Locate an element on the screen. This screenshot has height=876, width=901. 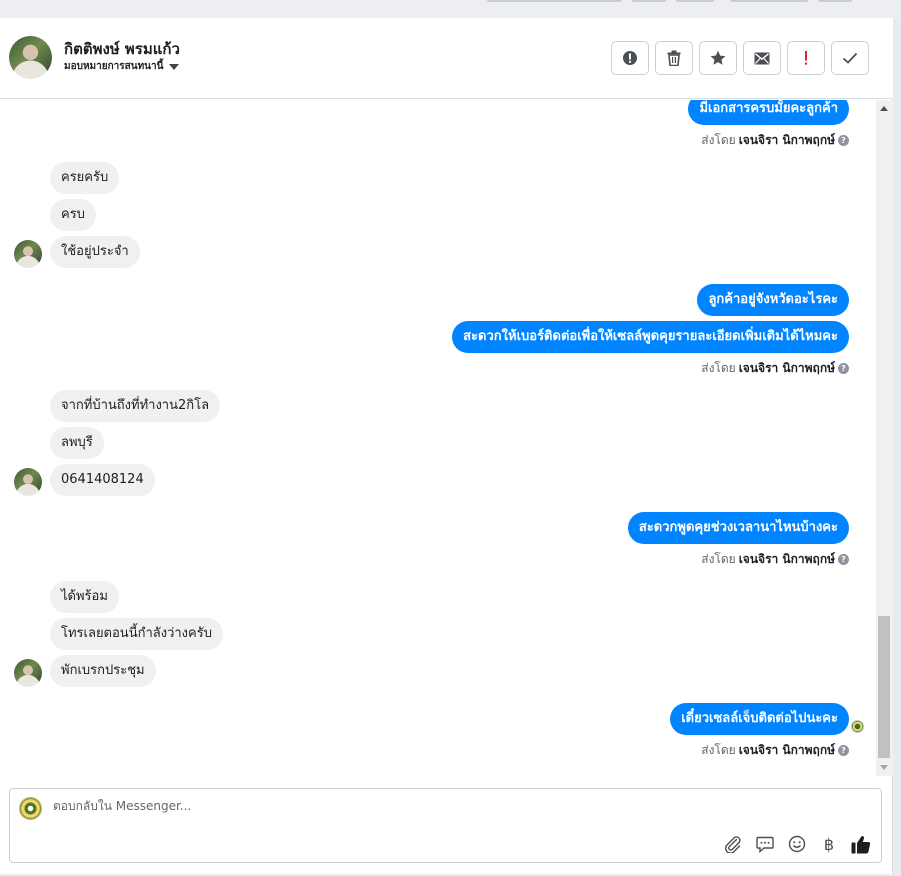
incoming-message: พักเบรกประชุม is located at coordinates (103, 671).